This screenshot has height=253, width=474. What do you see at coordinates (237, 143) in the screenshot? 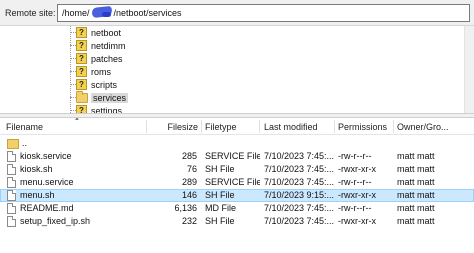
I see `file-row-parent: ..` at bounding box center [237, 143].